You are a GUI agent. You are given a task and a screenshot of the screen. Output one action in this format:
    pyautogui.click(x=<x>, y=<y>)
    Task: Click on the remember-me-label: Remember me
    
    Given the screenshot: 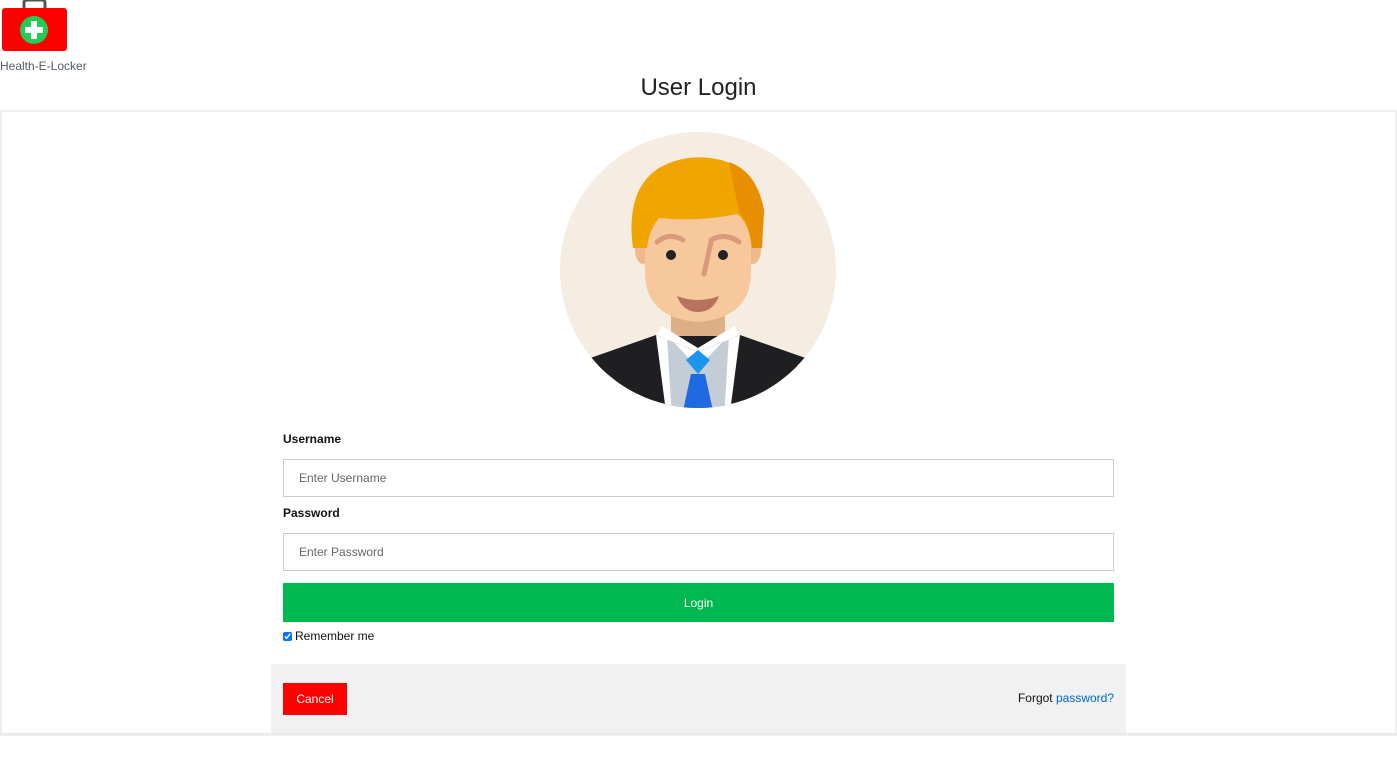 What is the action you would take?
    pyautogui.click(x=335, y=636)
    